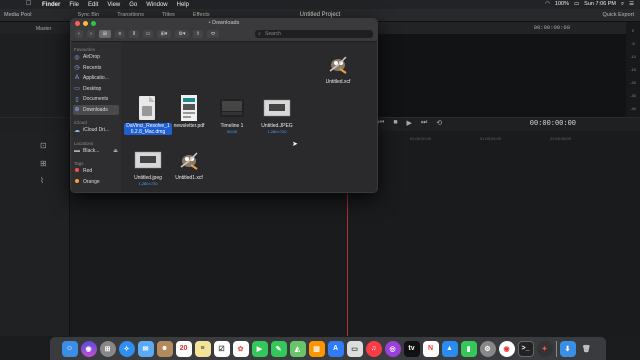 Image resolution: width=640 pixels, height=360 pixels. What do you see at coordinates (354, 348) in the screenshot?
I see `preview-icon: ▭` at bounding box center [354, 348].